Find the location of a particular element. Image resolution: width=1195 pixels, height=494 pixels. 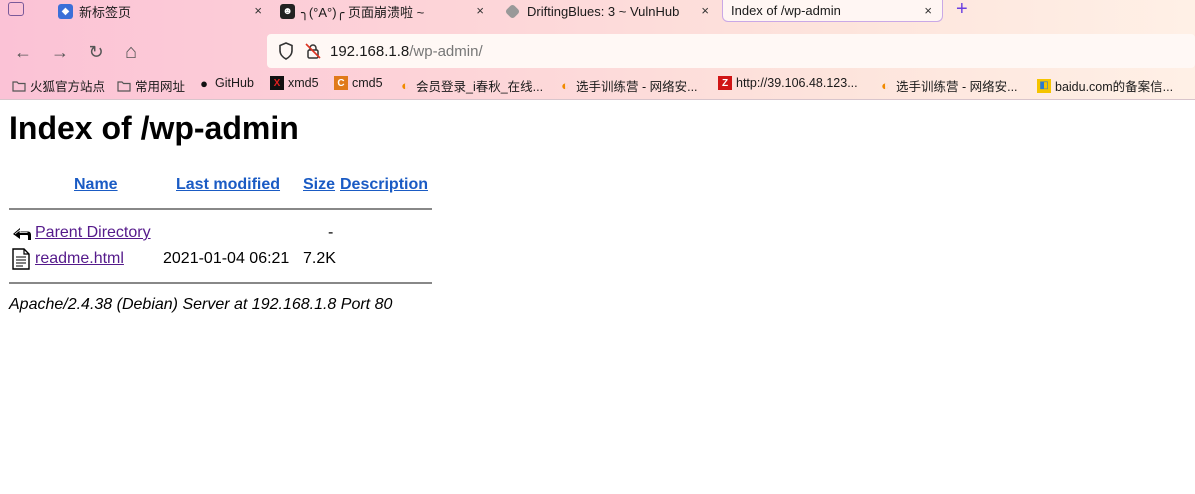

sort-by-size-link: Size is located at coordinates (319, 185).